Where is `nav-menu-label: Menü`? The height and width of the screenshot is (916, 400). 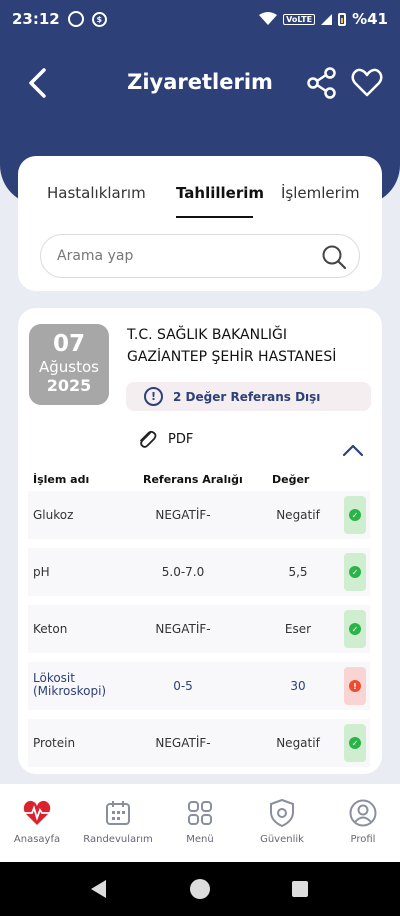
nav-menu-label: Menü is located at coordinates (200, 839).